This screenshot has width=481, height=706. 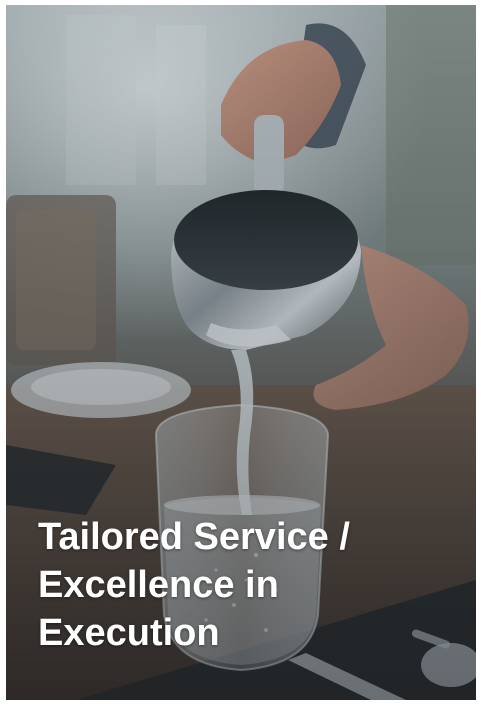 I want to click on caption-line-3: Execution, so click(x=129, y=633).